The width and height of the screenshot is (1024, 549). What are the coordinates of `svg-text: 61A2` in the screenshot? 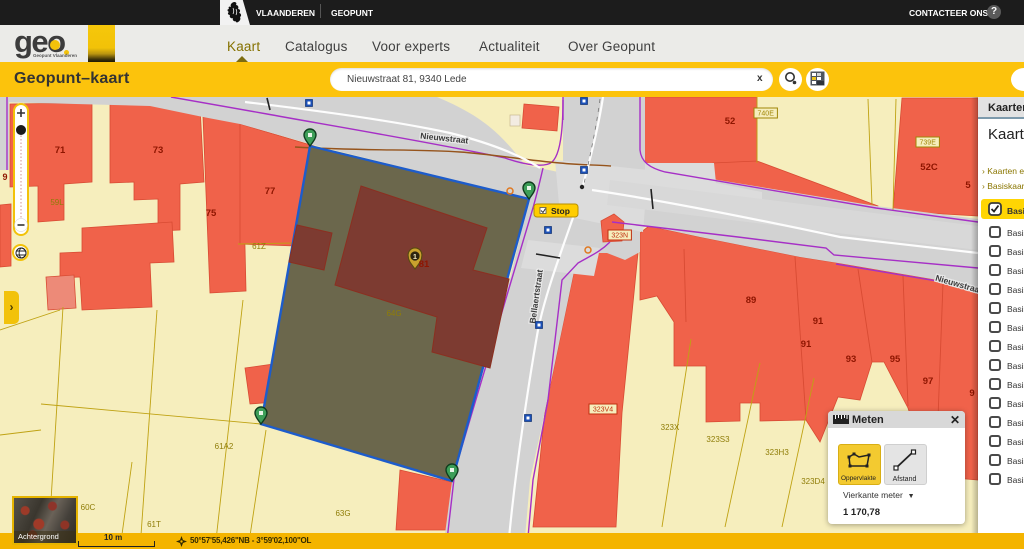 It's located at (224, 446).